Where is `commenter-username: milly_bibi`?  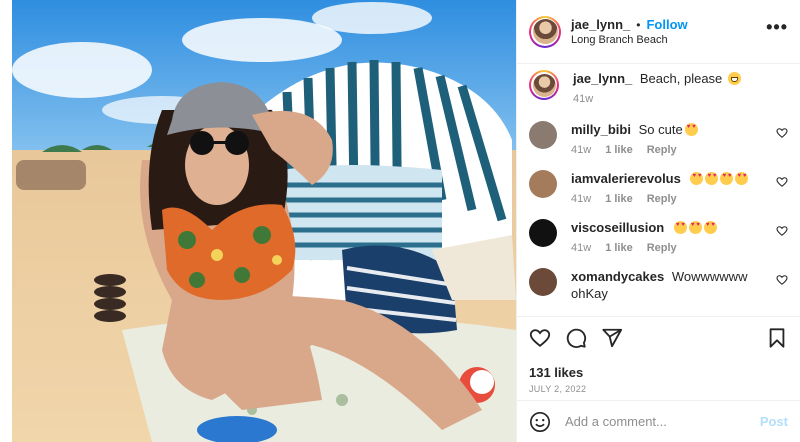 commenter-username: milly_bibi is located at coordinates (601, 129).